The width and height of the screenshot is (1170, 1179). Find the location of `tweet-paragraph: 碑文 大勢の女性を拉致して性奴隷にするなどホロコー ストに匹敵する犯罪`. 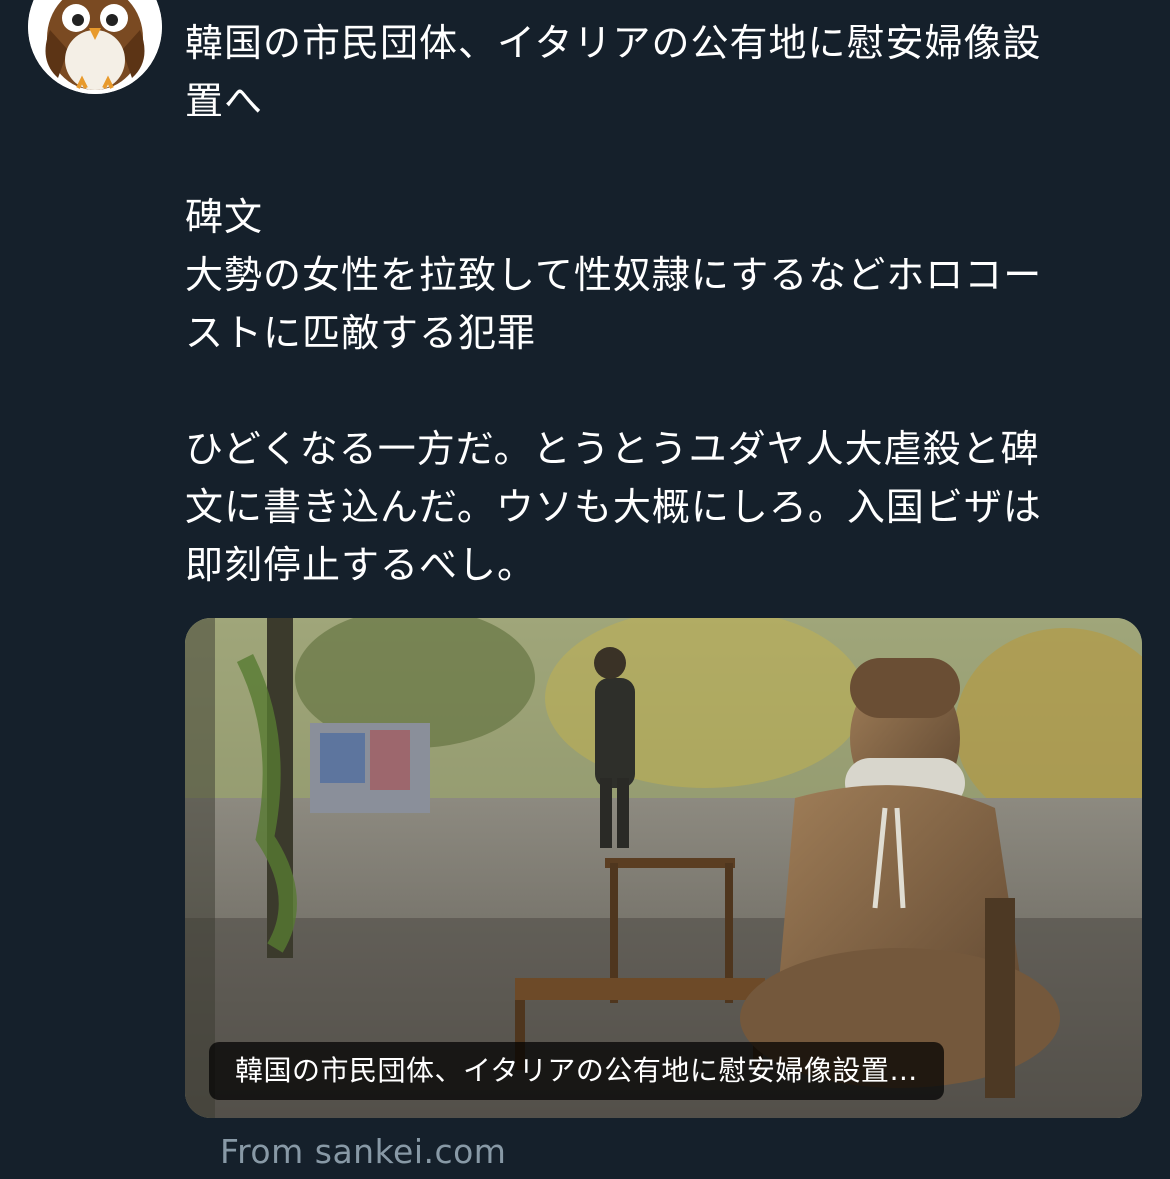

tweet-paragraph: 碑文 大勢の女性を拉致して性奴隷にするなどホロコー ストに匹敵する犯罪 is located at coordinates (665, 275).